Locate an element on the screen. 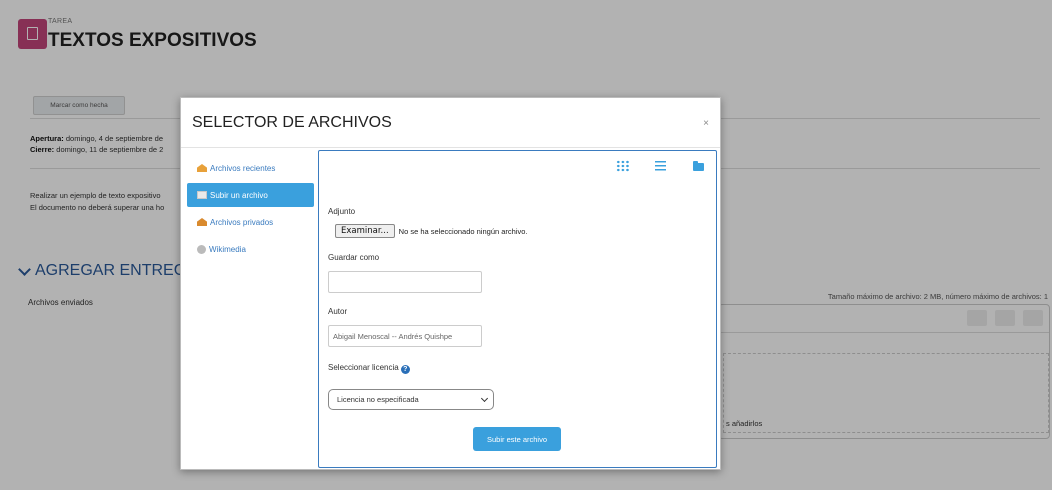  private-files-icon is located at coordinates (202, 222).